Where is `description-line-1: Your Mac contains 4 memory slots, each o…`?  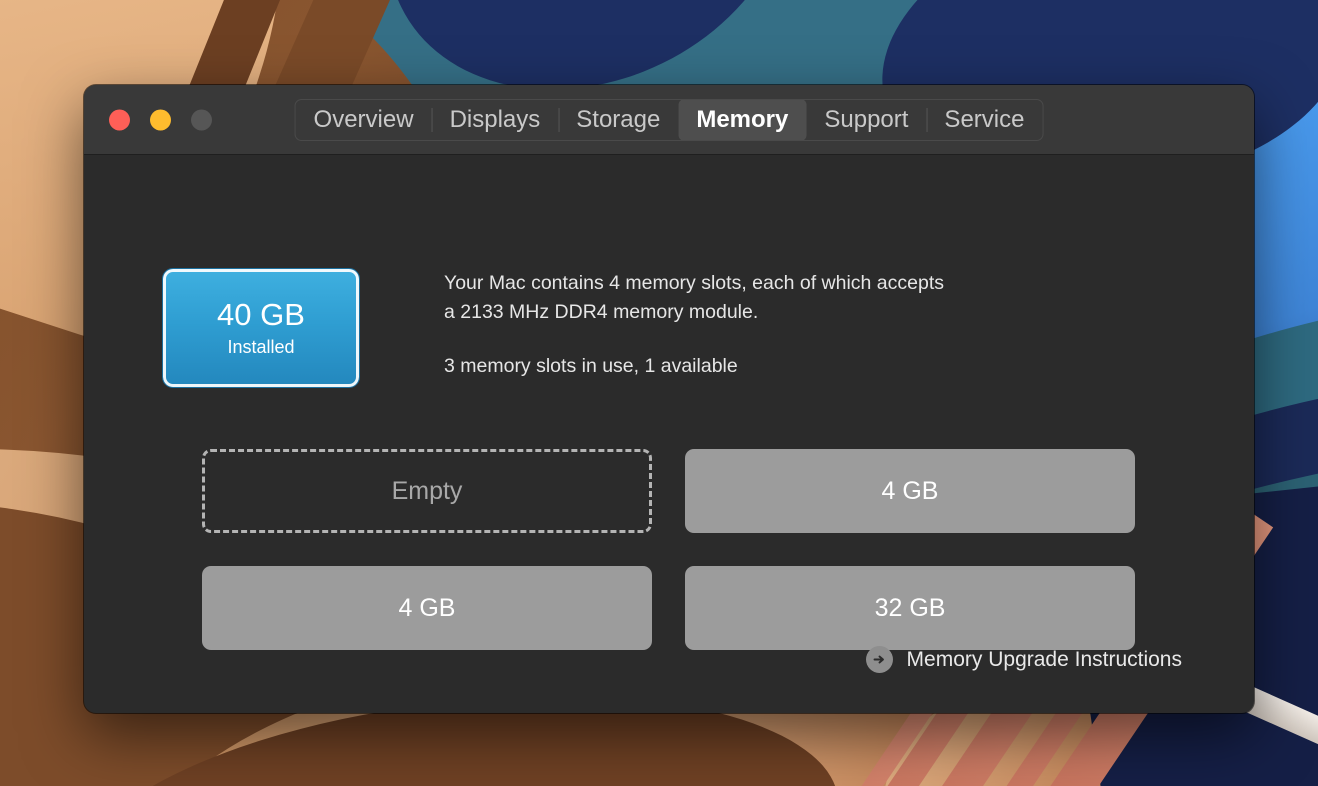 description-line-1: Your Mac contains 4 memory slots, each o… is located at coordinates (694, 283).